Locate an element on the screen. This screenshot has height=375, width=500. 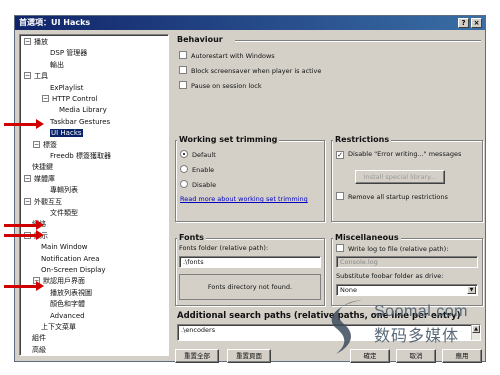
write-log-label: Write log to file (relative path): is located at coordinates (398, 249).